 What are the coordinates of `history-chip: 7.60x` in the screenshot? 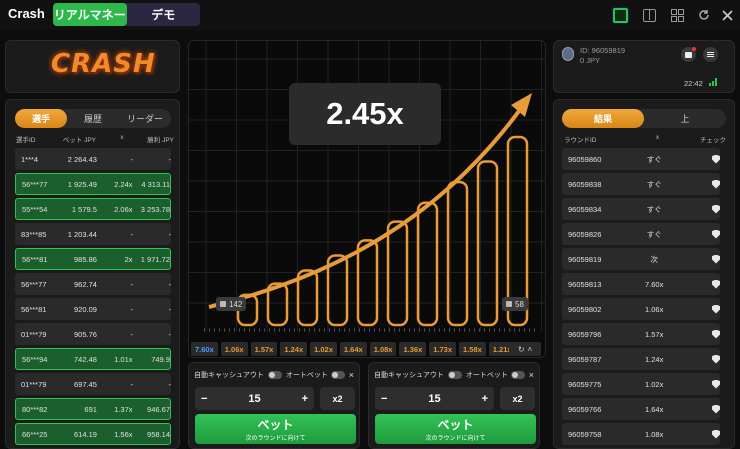 It's located at (204, 349).